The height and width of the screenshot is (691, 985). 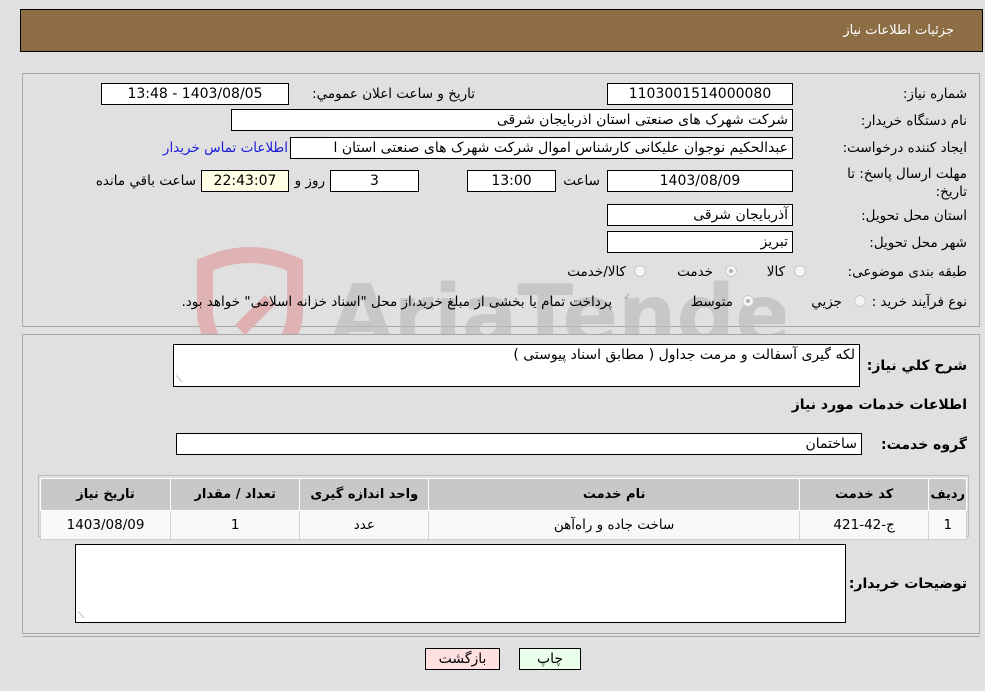 What do you see at coordinates (511, 181) in the screenshot?
I see `deadline-time-field: 13:00` at bounding box center [511, 181].